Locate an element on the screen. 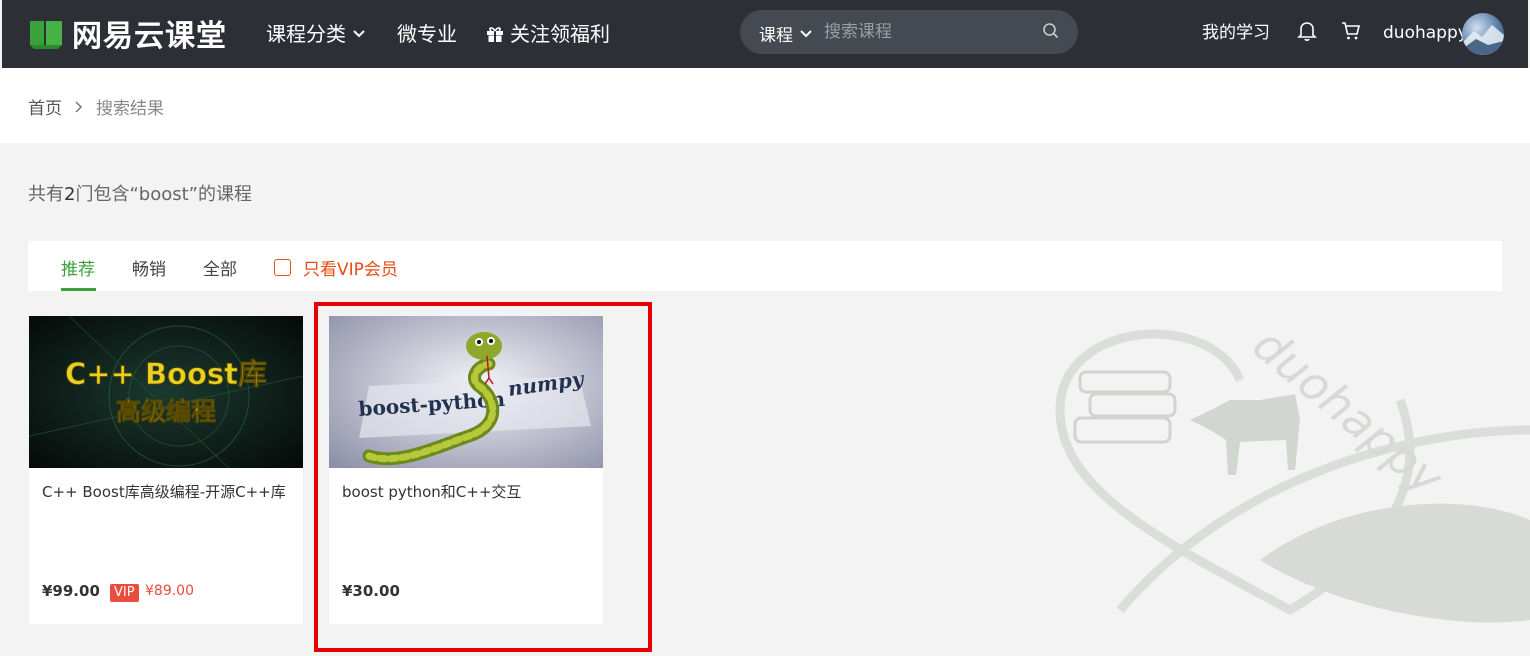  breadcrumb: 首页 搜索结果 is located at coordinates (96, 106).